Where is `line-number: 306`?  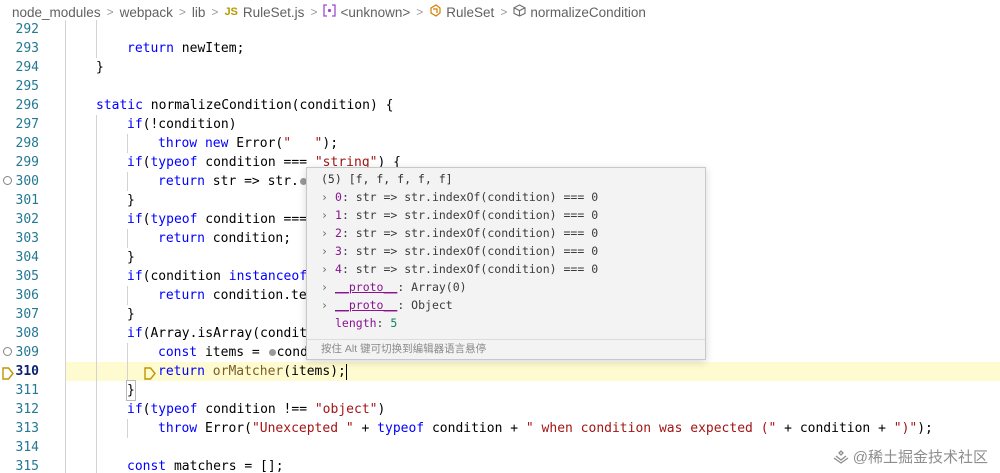
line-number: 306 is located at coordinates (27, 295).